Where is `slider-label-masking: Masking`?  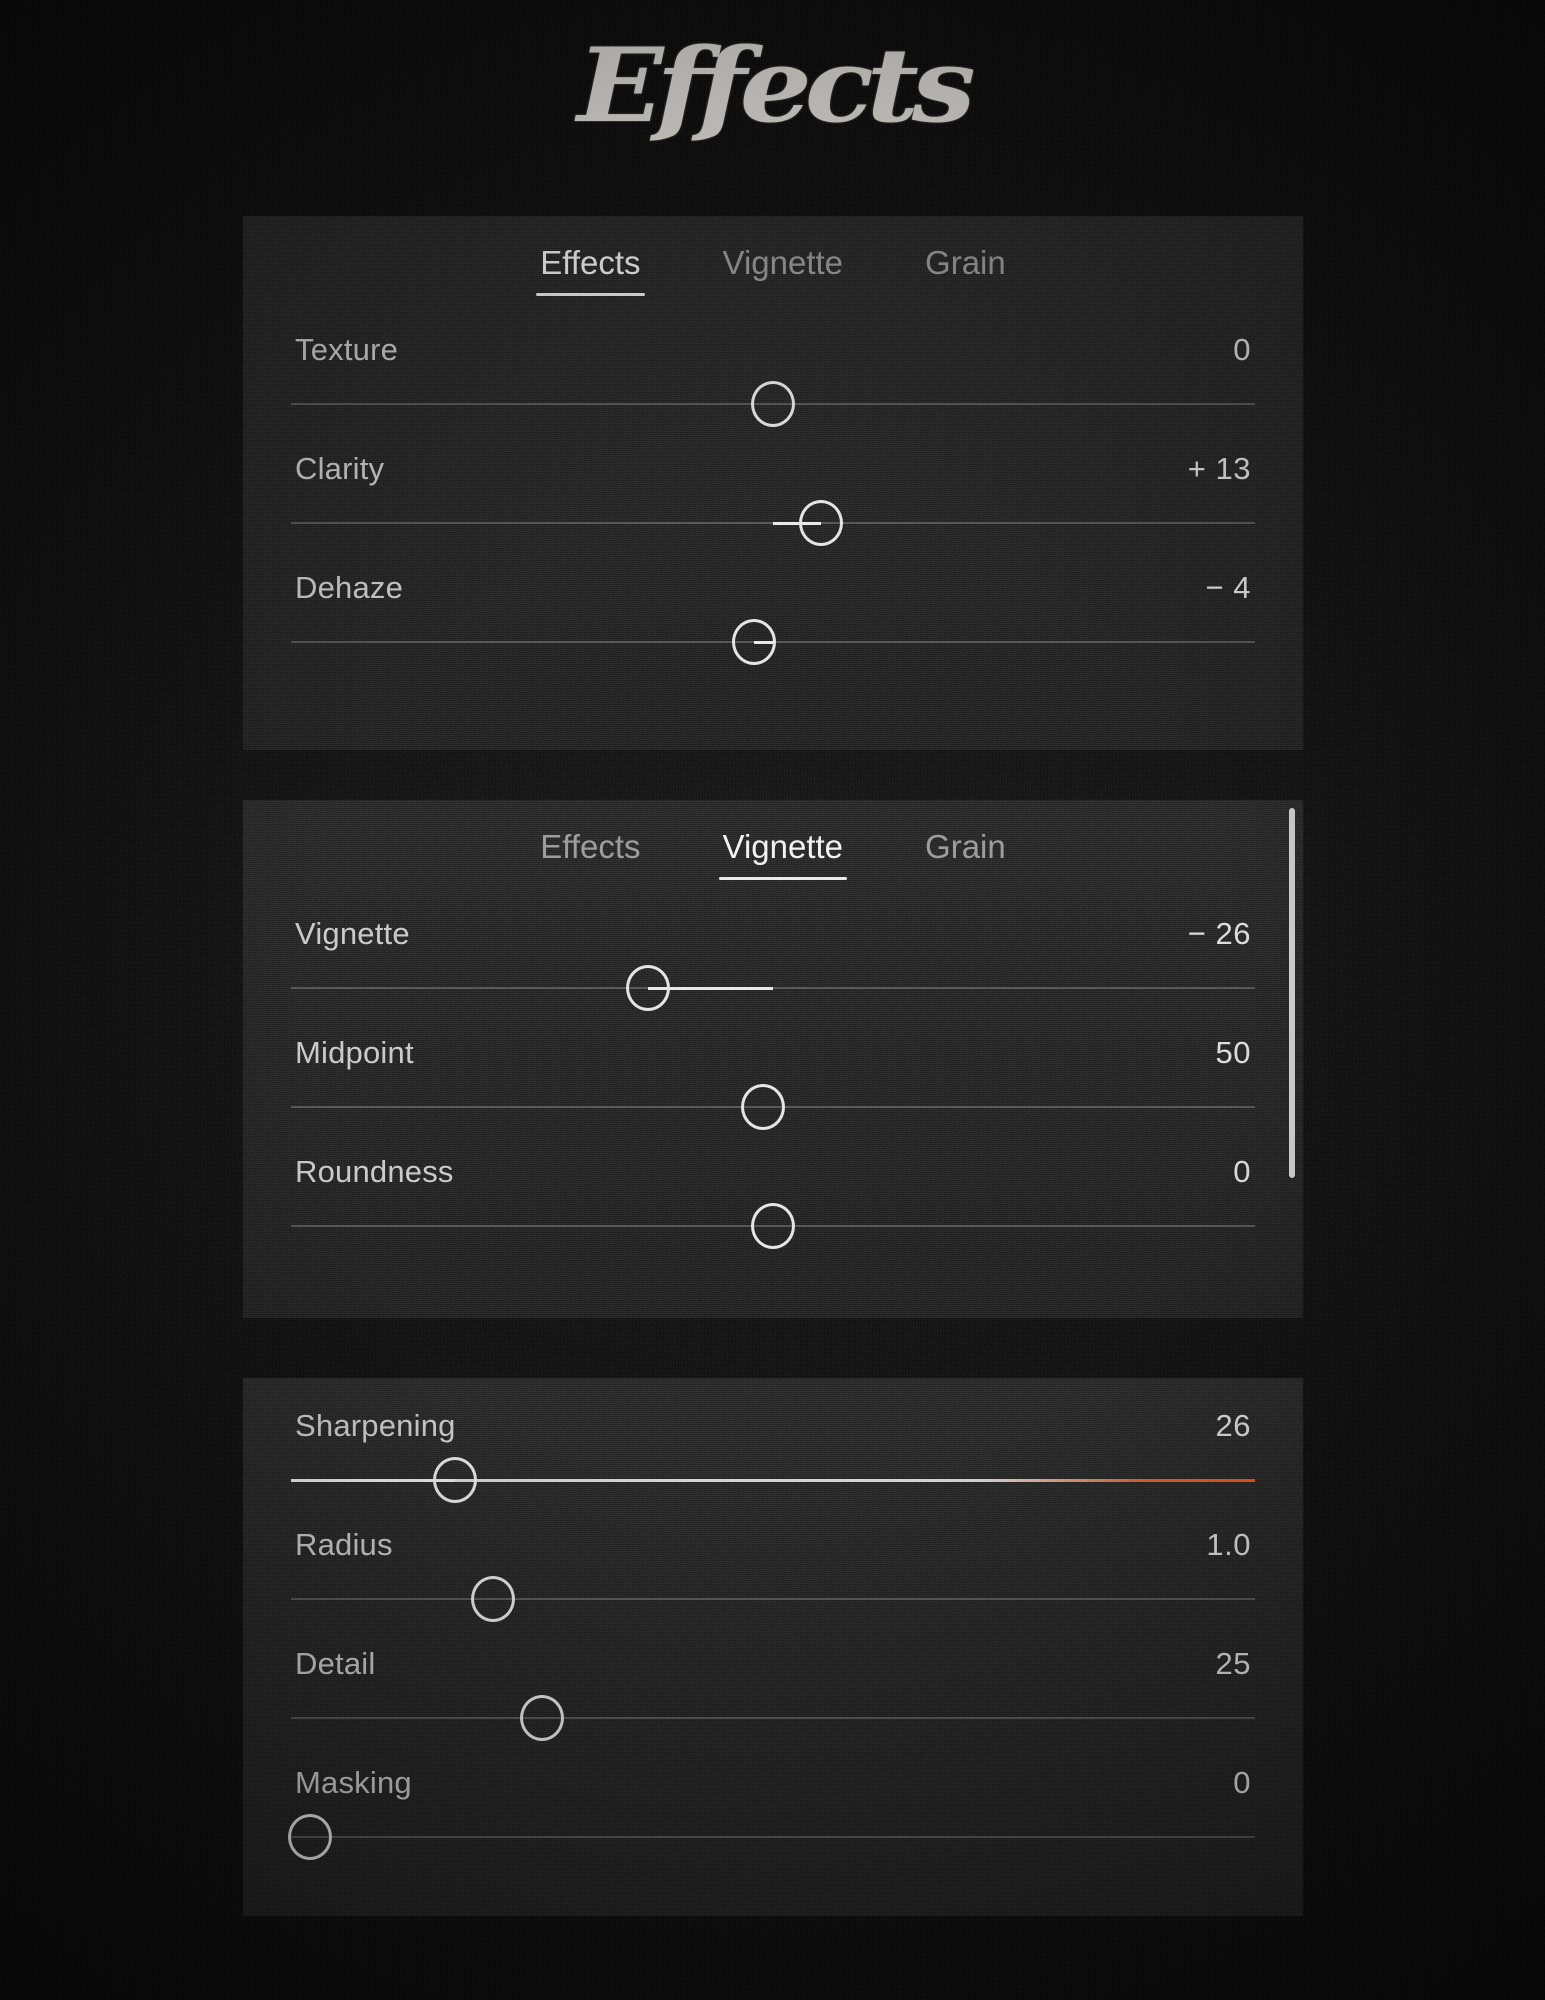 slider-label-masking: Masking is located at coordinates (353, 1782).